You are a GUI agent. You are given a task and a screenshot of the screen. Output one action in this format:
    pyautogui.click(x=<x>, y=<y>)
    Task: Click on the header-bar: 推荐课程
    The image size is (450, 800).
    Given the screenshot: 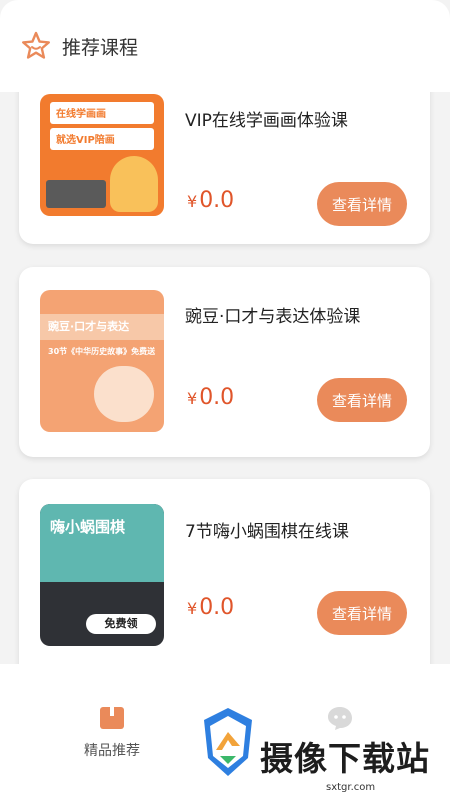 What is the action you would take?
    pyautogui.click(x=225, y=46)
    